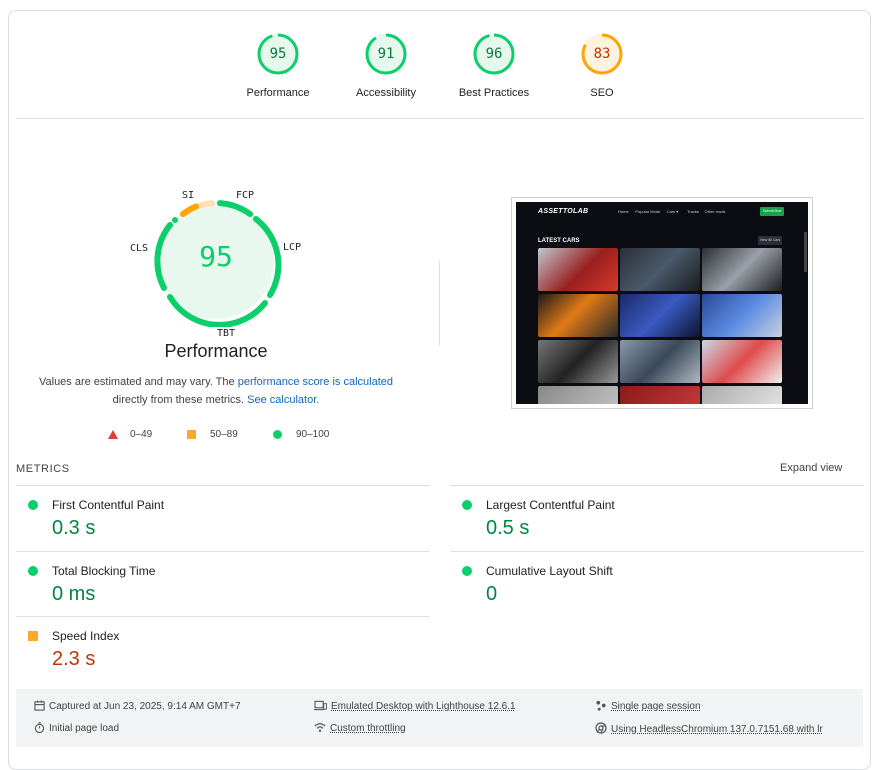 The height and width of the screenshot is (770, 880). Describe the element at coordinates (492, 594) in the screenshot. I see `metric-value: 0` at that location.